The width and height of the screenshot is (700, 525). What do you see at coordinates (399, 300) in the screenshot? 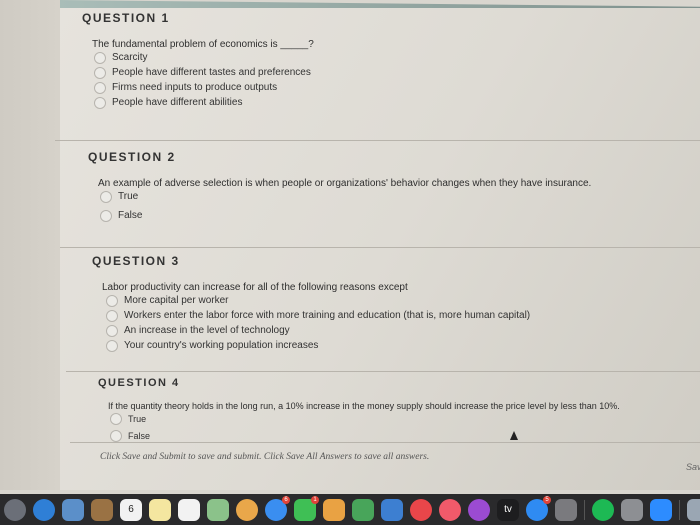
I see `option-capital: More capital per worker` at bounding box center [399, 300].